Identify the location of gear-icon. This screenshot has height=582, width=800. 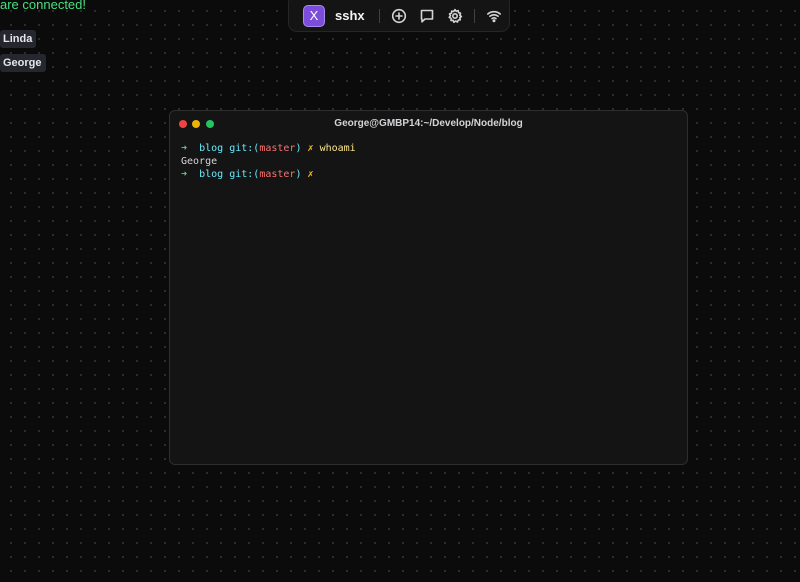
(455, 15).